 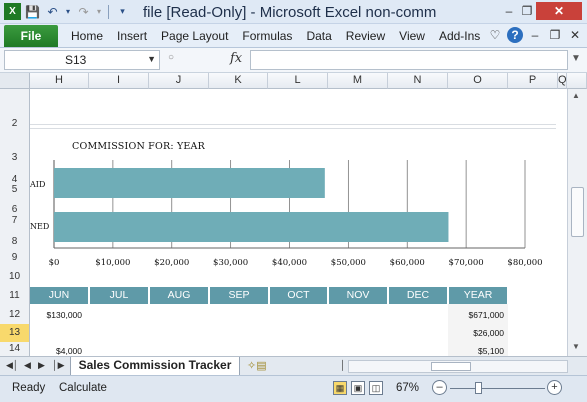 I want to click on sheet-tab-bar: ◀│ ◀ ▶ │▶ Sales Commission Tracker ✧▤ │, so click(x=293, y=366).